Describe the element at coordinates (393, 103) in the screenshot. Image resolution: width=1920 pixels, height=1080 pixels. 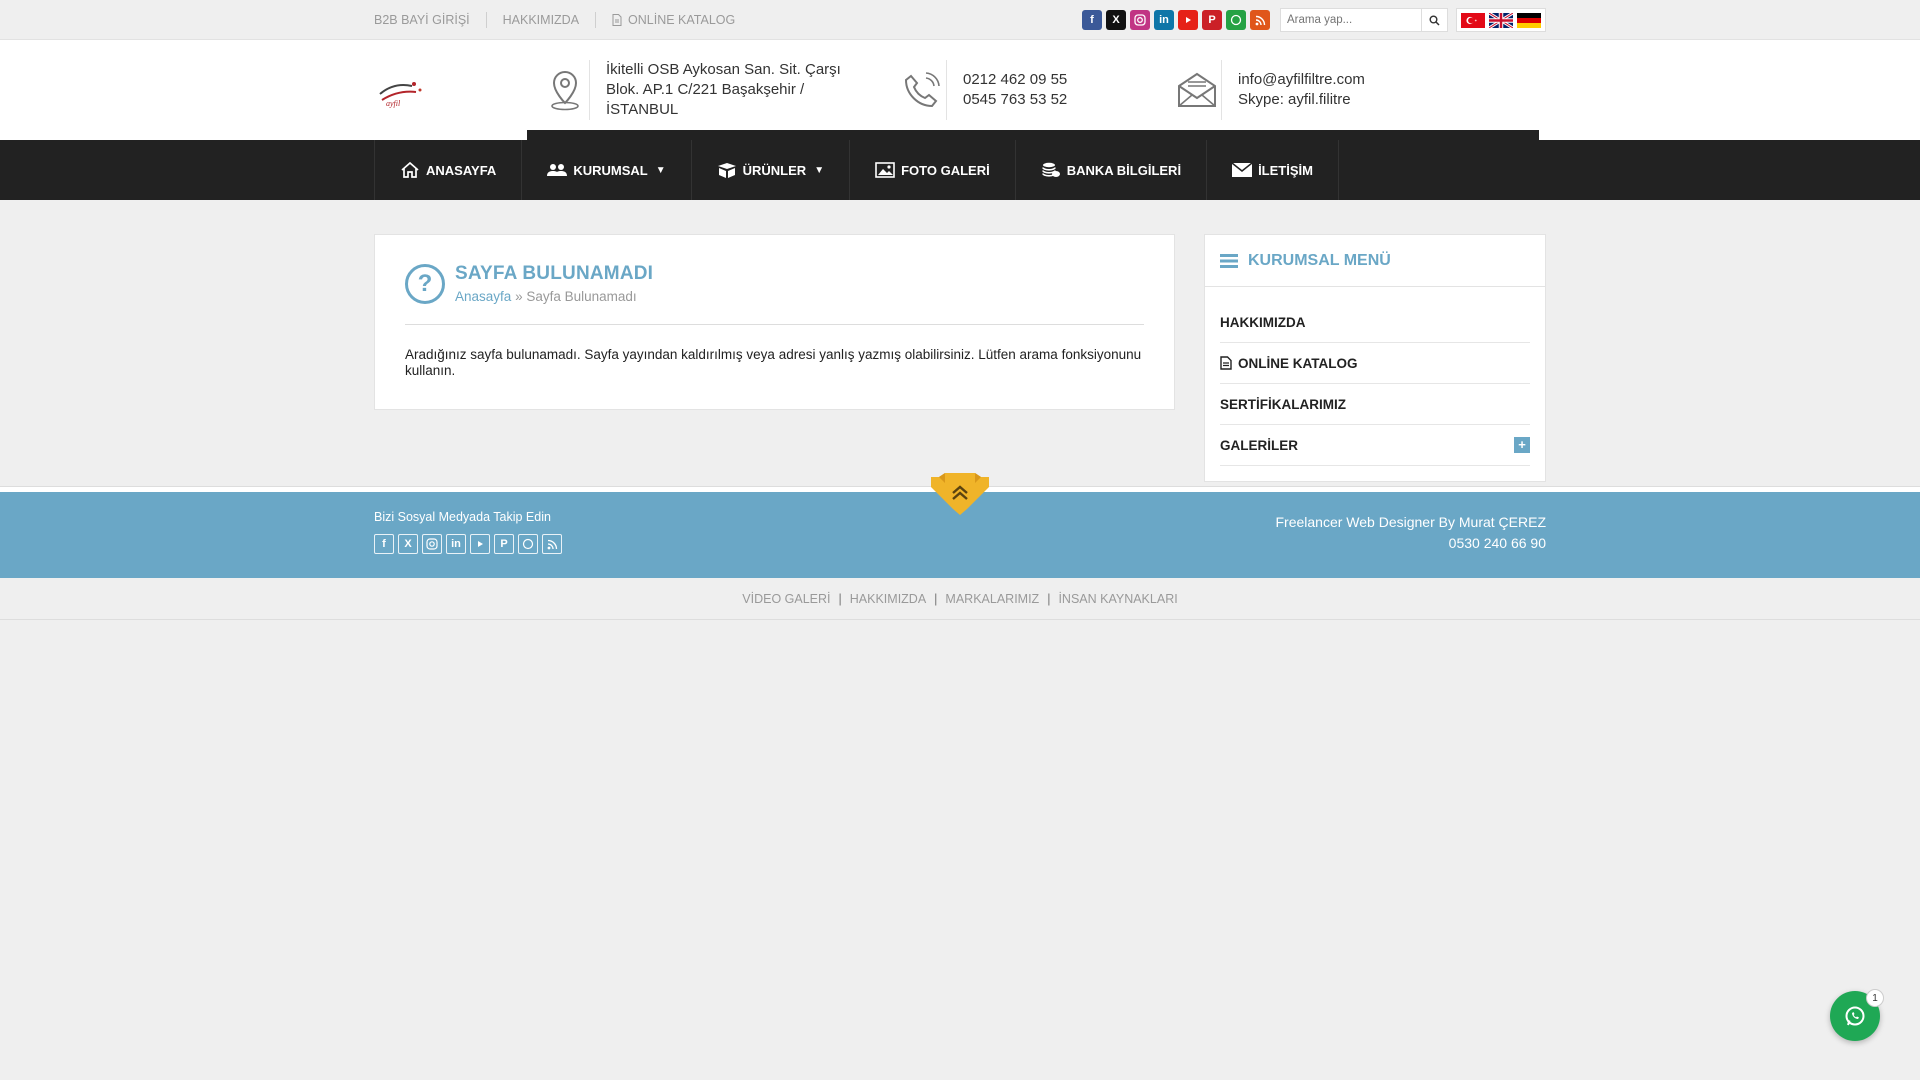
I see `svg-text: ayfil` at that location.